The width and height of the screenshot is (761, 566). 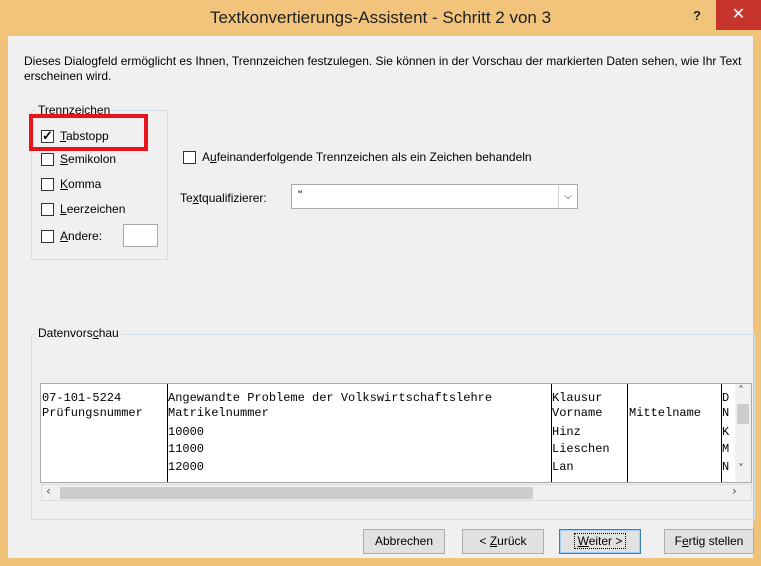 What do you see at coordinates (92, 413) in the screenshot?
I see `preview-cell: Prüfungsnummer` at bounding box center [92, 413].